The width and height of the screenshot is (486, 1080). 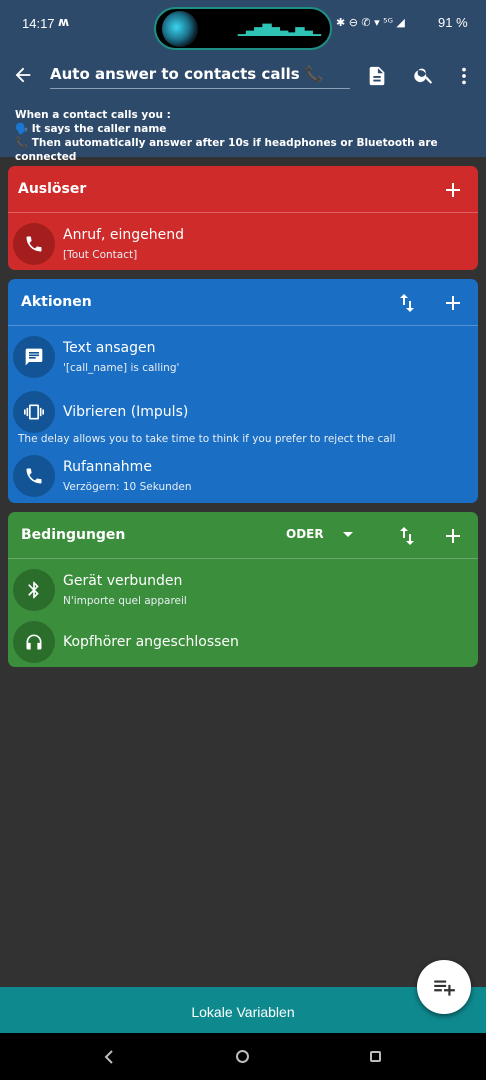 What do you see at coordinates (121, 368) in the screenshot?
I see `action-subtitle: '[call_name] is calling'` at bounding box center [121, 368].